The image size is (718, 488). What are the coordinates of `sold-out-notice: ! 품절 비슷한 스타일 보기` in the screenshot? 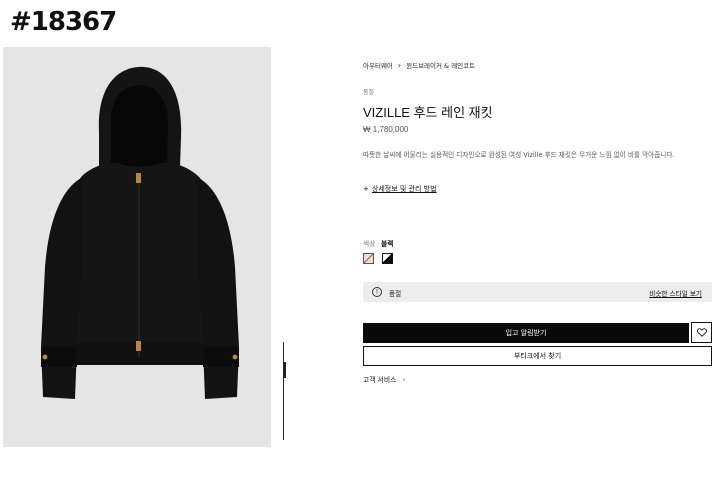 It's located at (537, 292).